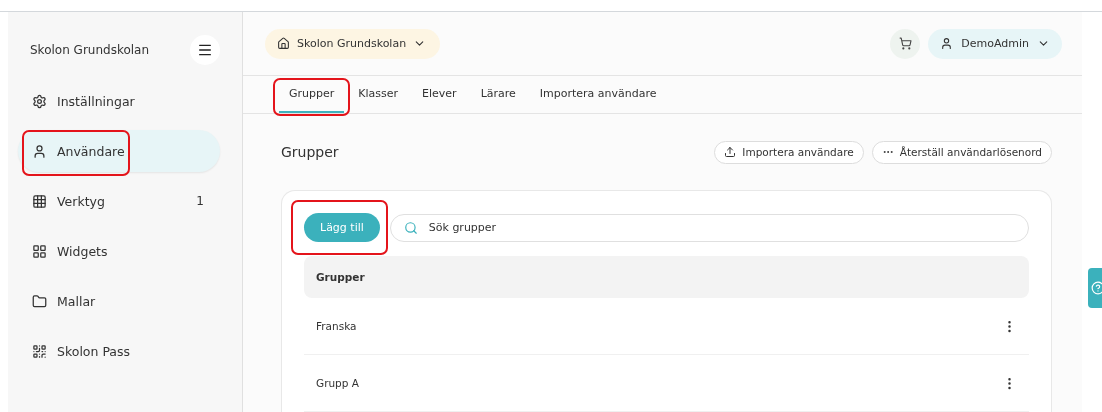  I want to click on menu-icon, so click(205, 50).